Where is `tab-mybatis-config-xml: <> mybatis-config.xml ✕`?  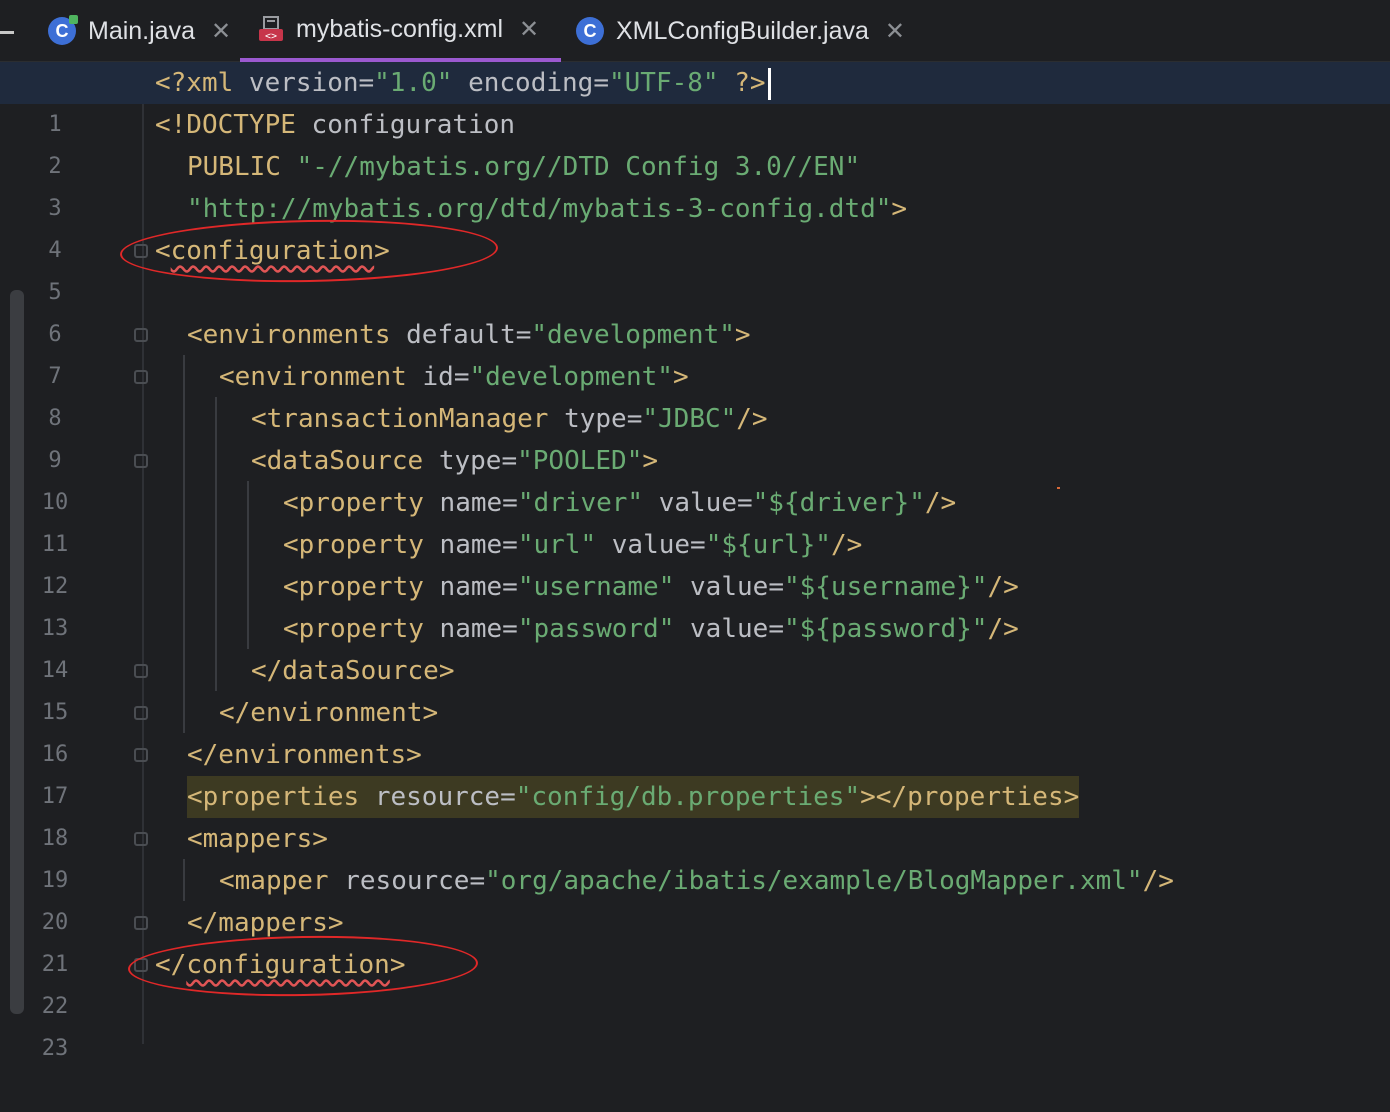 tab-mybatis-config-xml: <> mybatis-config.xml ✕ is located at coordinates (401, 31).